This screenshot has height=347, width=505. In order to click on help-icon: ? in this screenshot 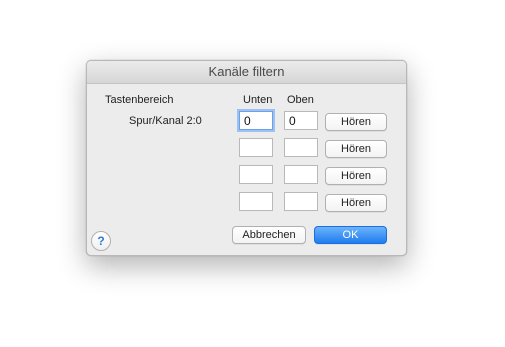, I will do `click(101, 241)`.